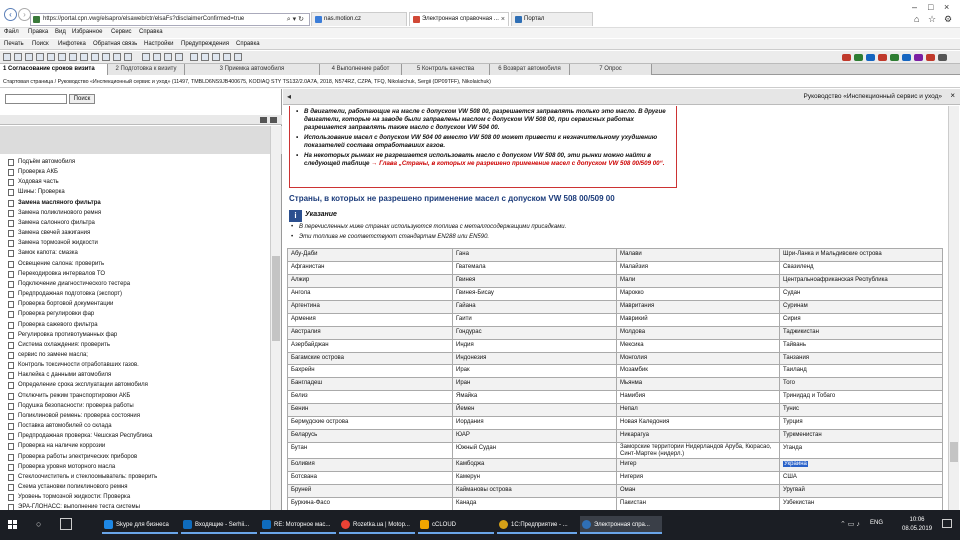 The width and height of the screenshot is (960, 540). What do you see at coordinates (296, 19) in the screenshot?
I see `address-controls-icon: ⌕▾↻` at bounding box center [296, 19].